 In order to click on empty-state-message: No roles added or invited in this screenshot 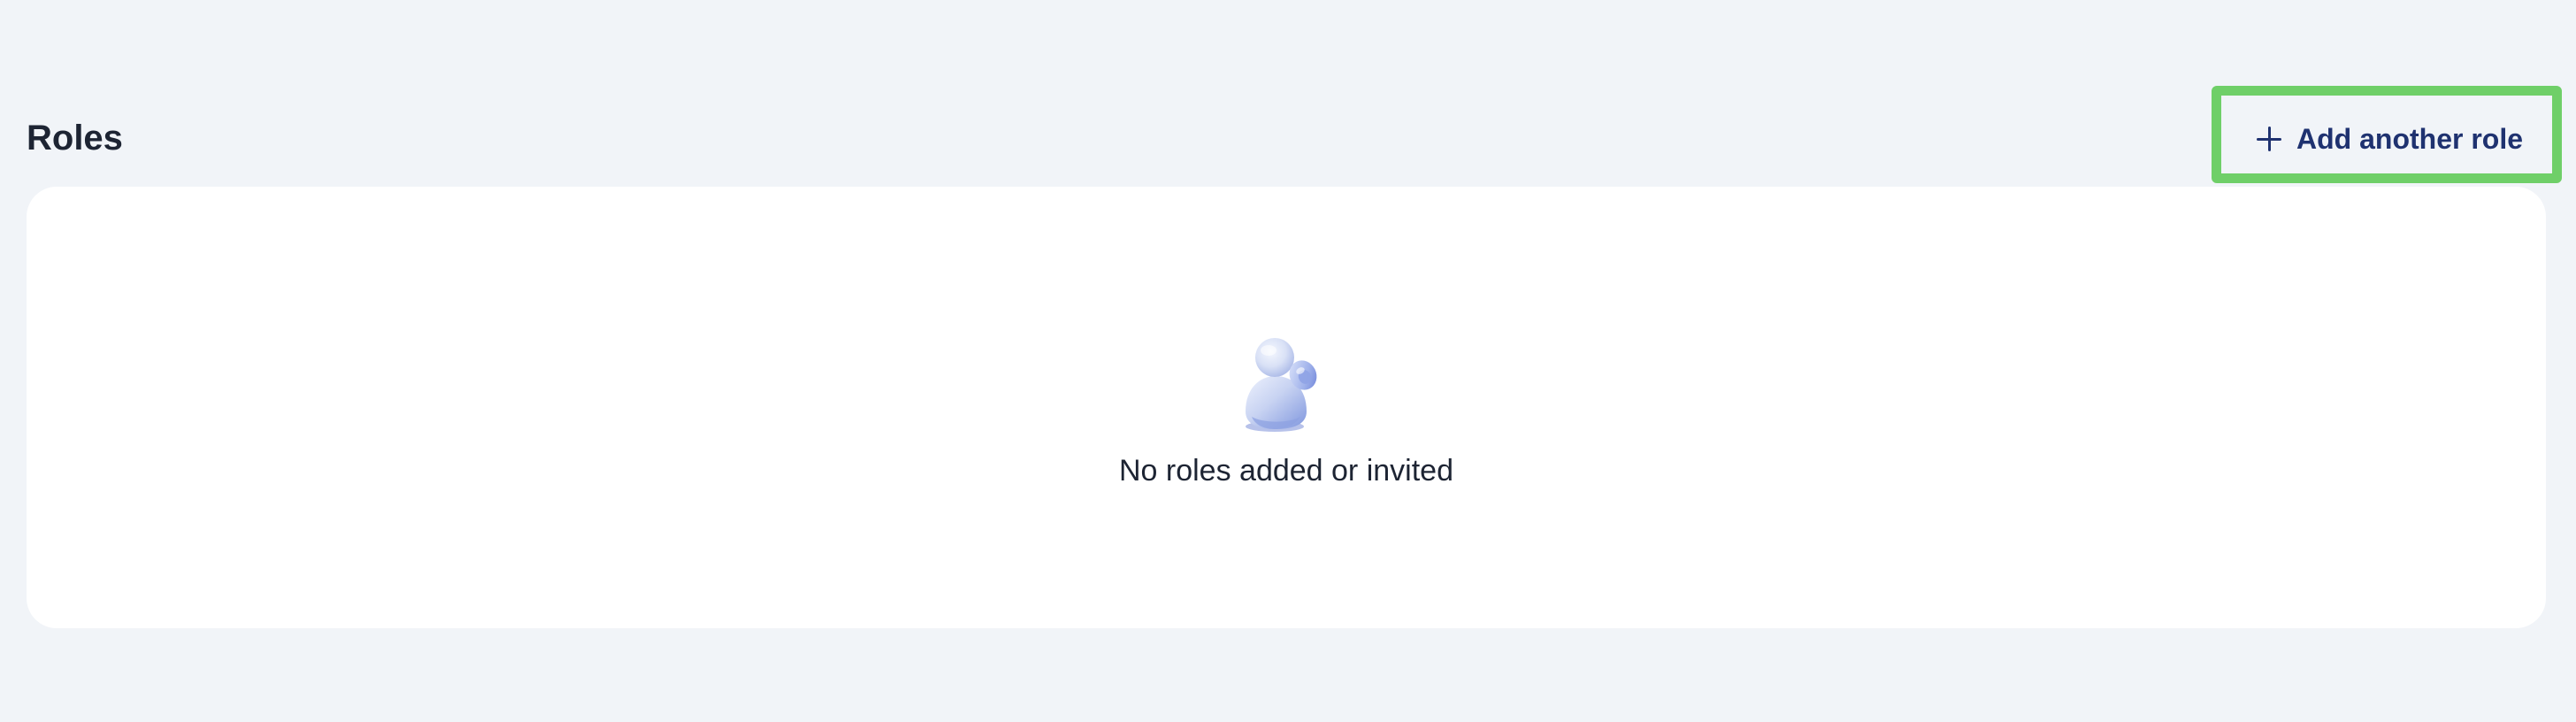, I will do `click(1285, 471)`.